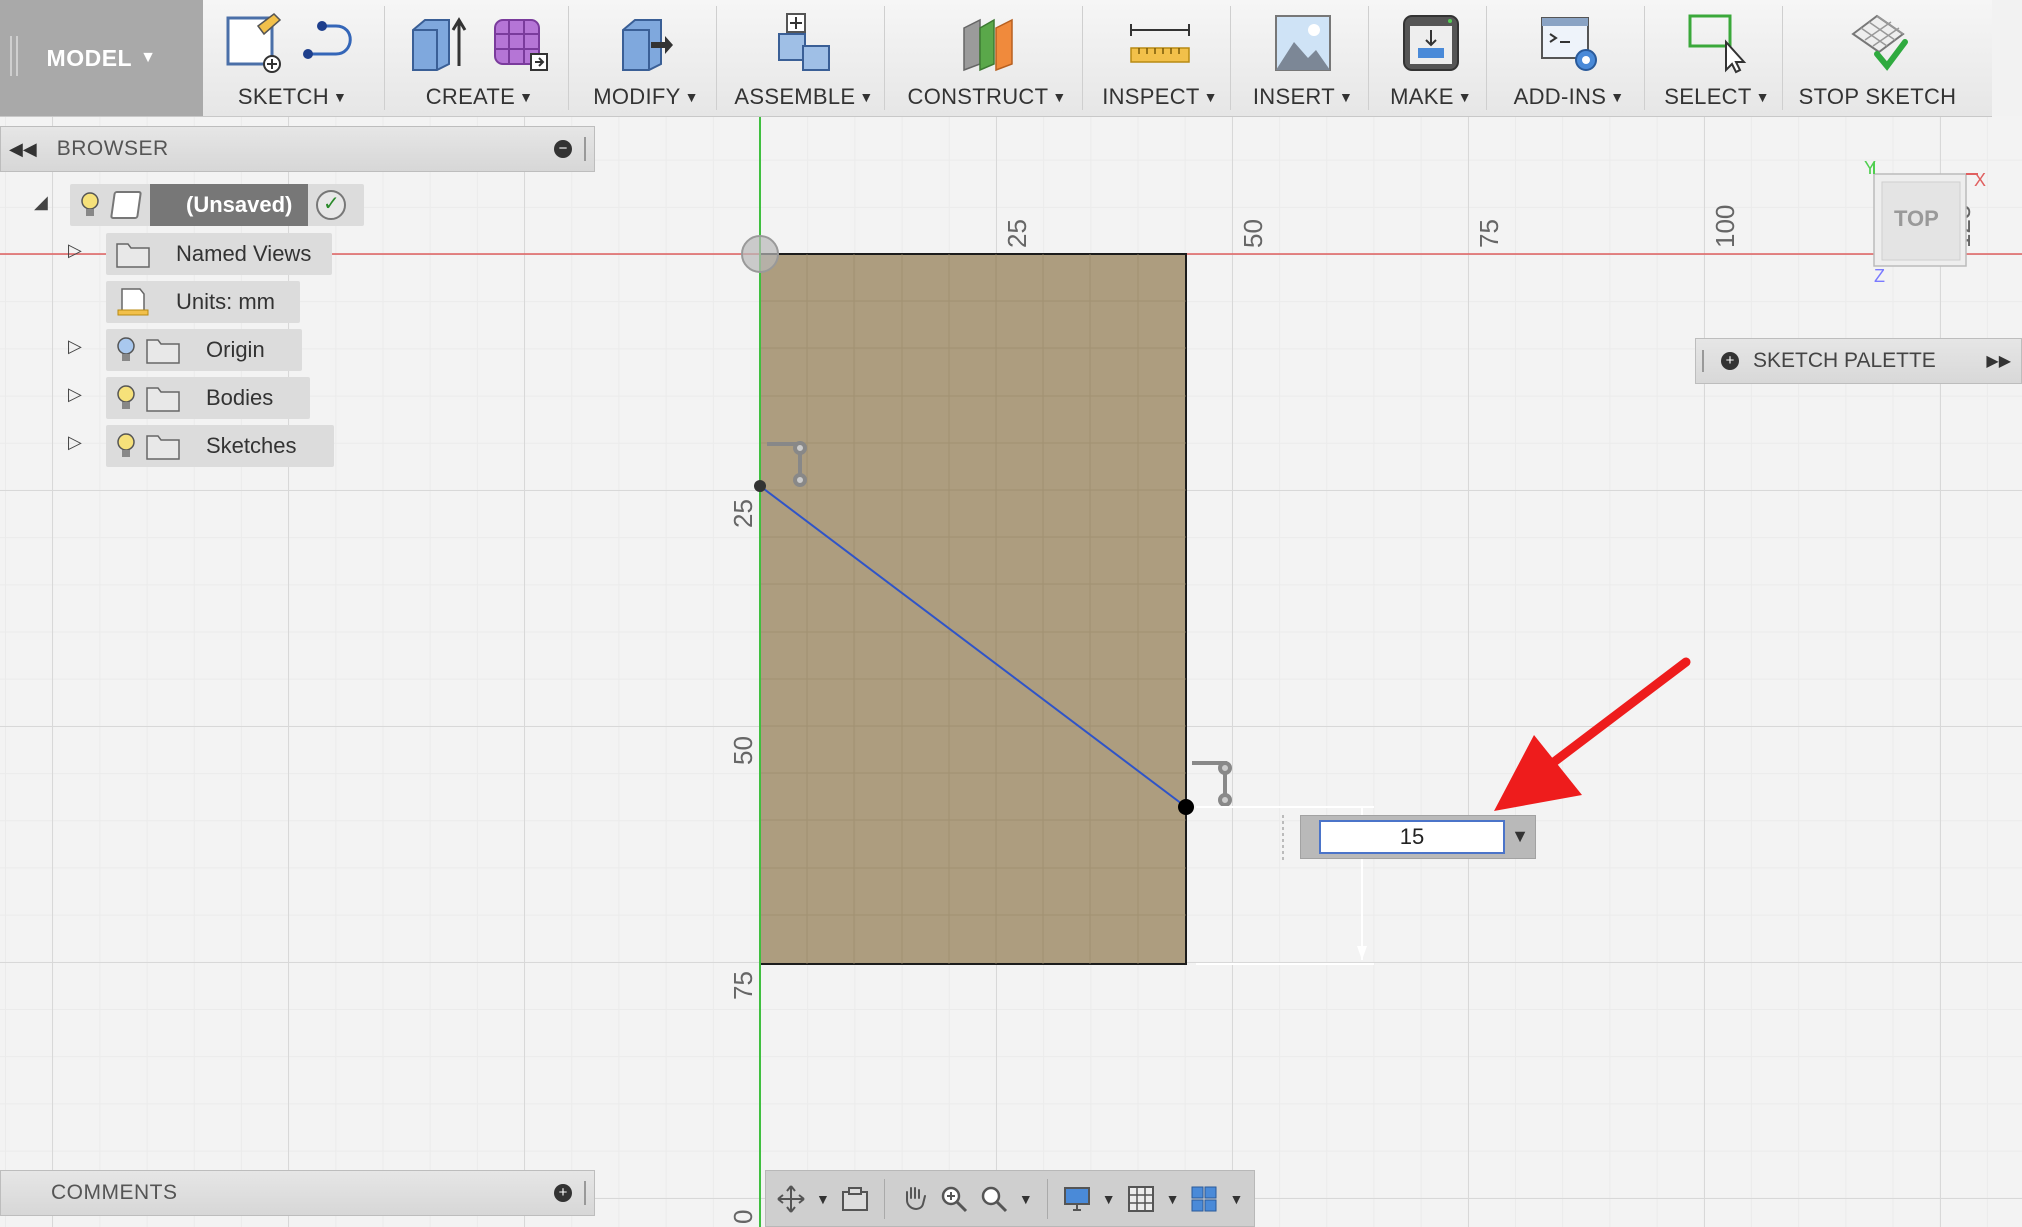 The width and height of the screenshot is (2022, 1227). Describe the element at coordinates (203, 302) in the screenshot. I see `browser-item-units: Units: mm` at that location.